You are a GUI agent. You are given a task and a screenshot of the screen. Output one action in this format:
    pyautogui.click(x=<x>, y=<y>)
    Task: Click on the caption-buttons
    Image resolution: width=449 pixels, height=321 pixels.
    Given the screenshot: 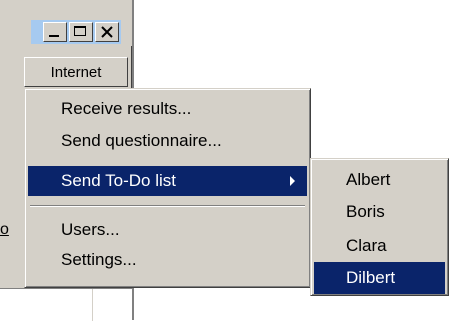 What is the action you would take?
    pyautogui.click(x=76, y=32)
    